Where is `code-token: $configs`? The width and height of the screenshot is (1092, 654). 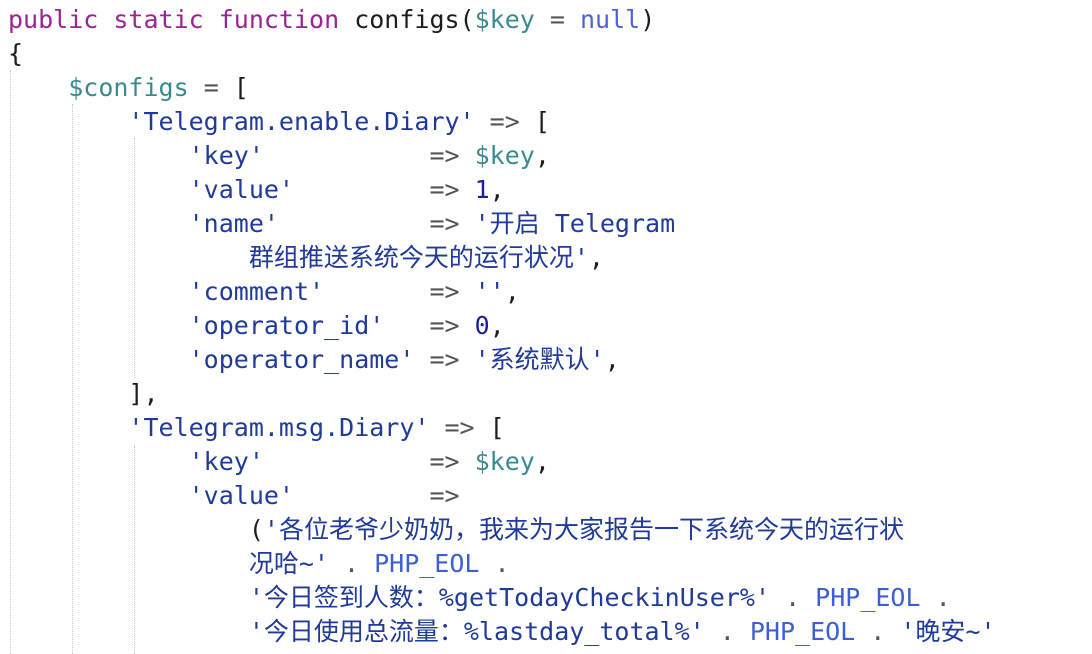 code-token: $configs is located at coordinates (128, 87).